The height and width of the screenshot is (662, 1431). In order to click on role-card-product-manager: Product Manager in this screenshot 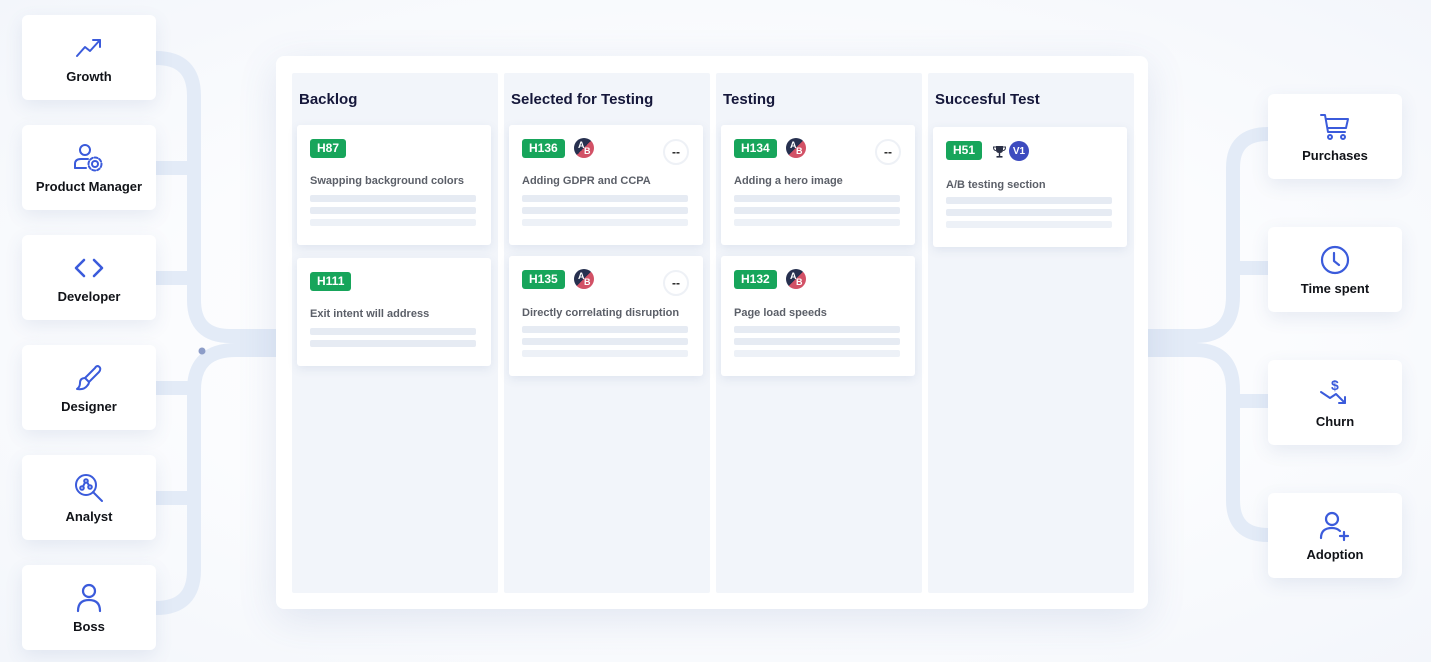, I will do `click(89, 167)`.